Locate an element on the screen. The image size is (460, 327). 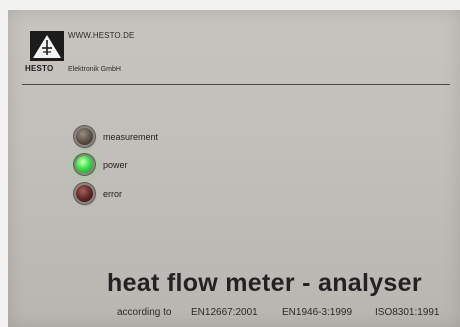
error-label: error is located at coordinates (113, 194).